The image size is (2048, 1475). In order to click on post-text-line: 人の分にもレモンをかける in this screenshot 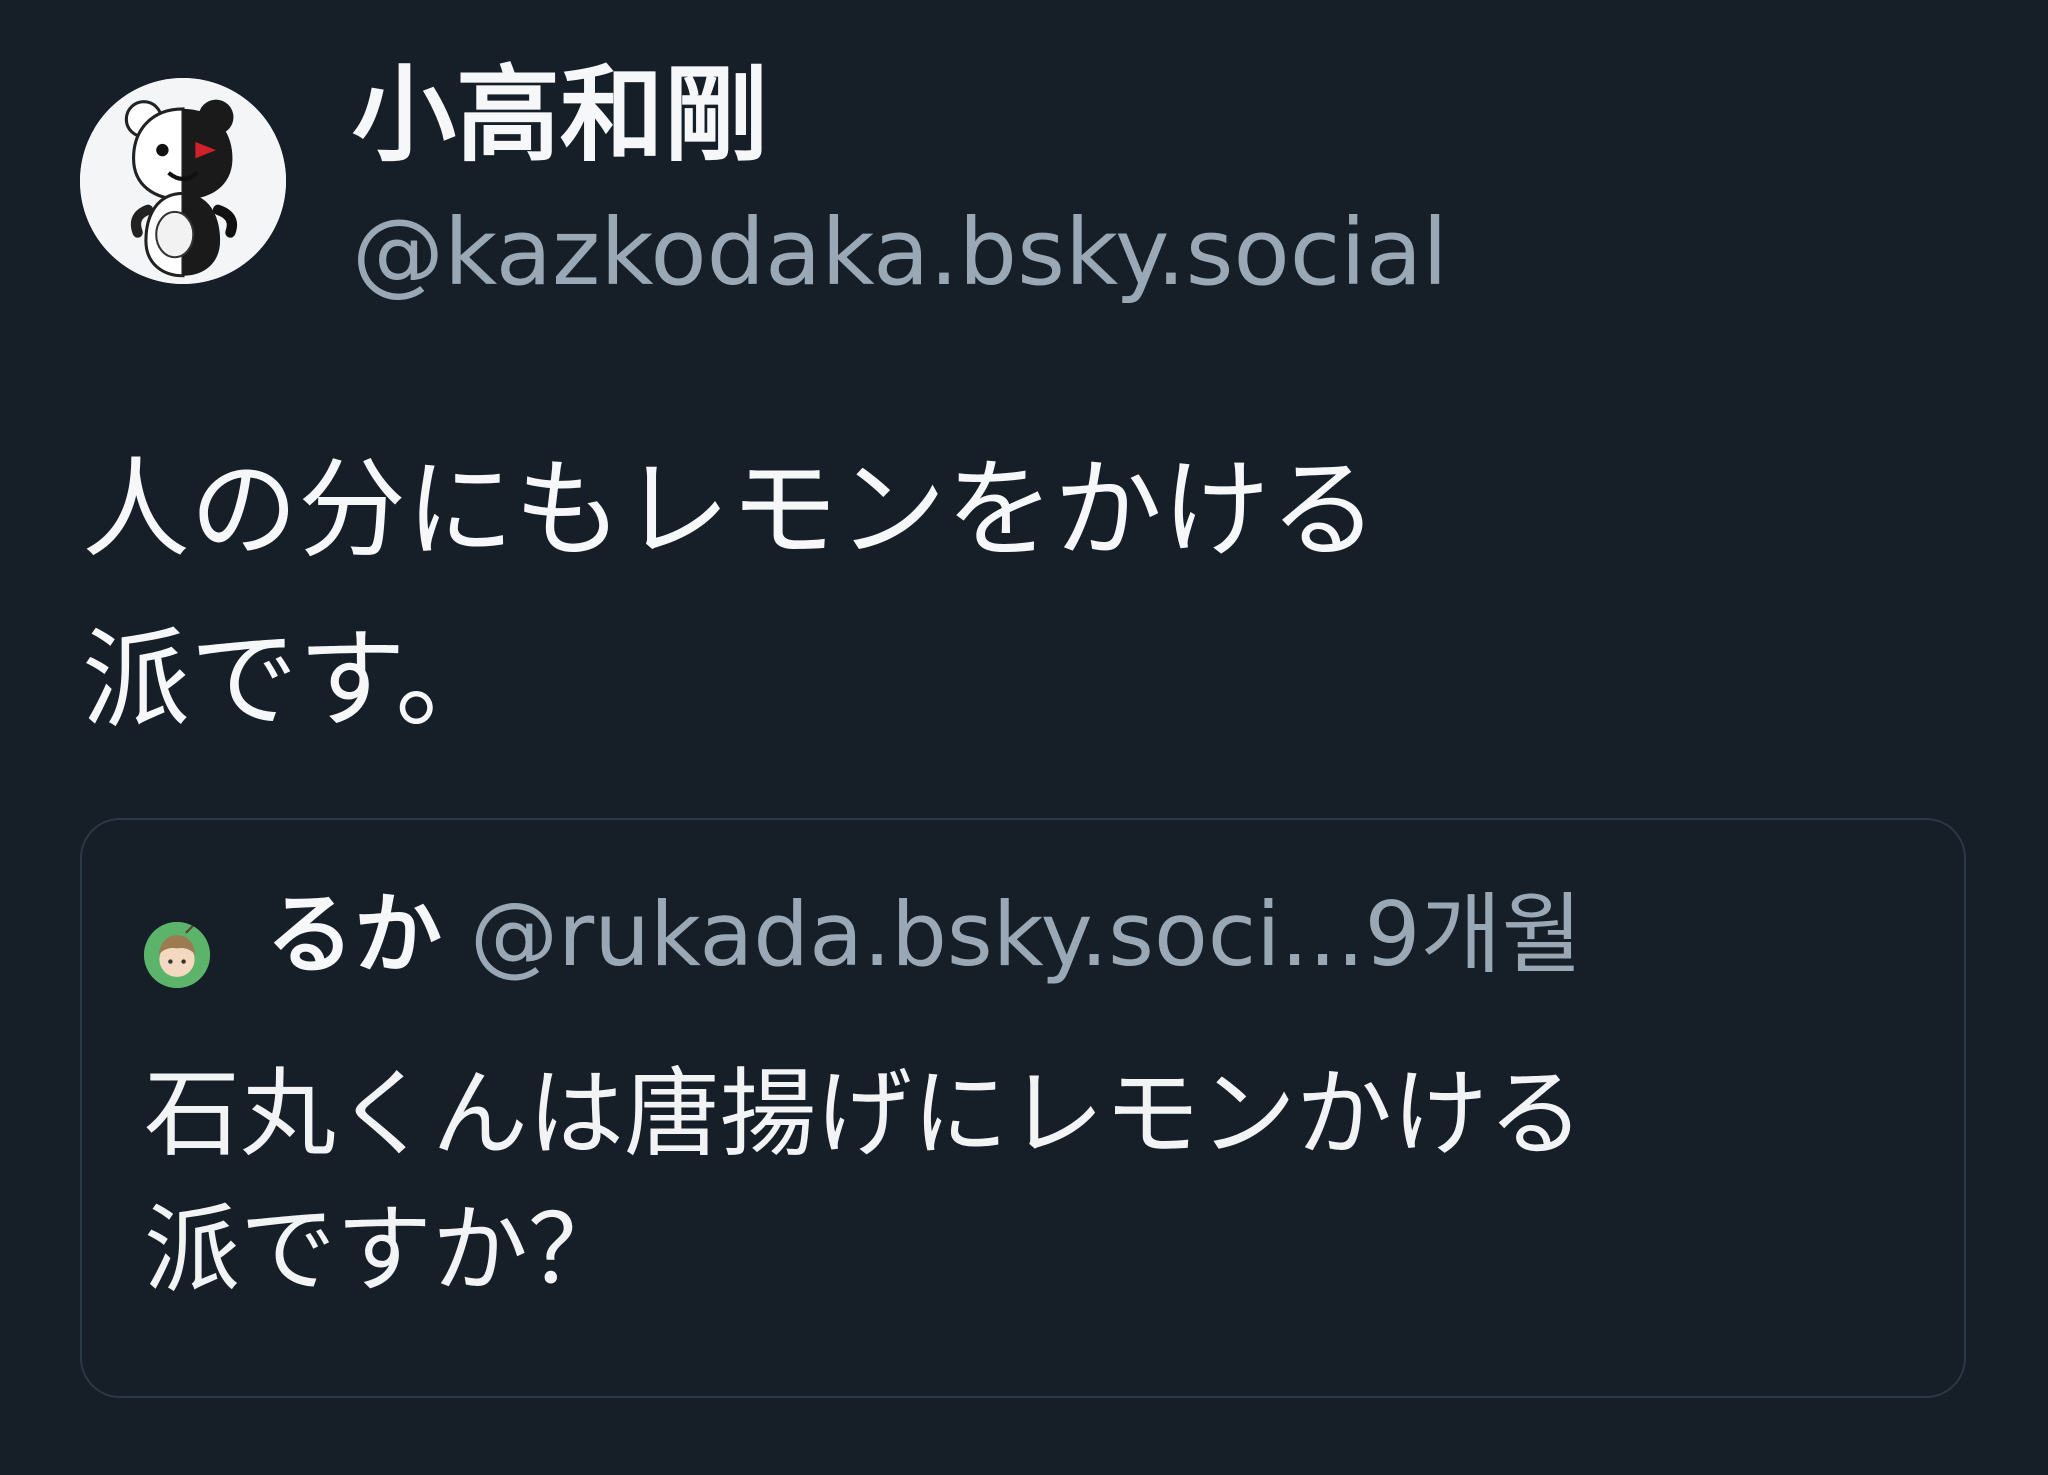, I will do `click(730, 510)`.